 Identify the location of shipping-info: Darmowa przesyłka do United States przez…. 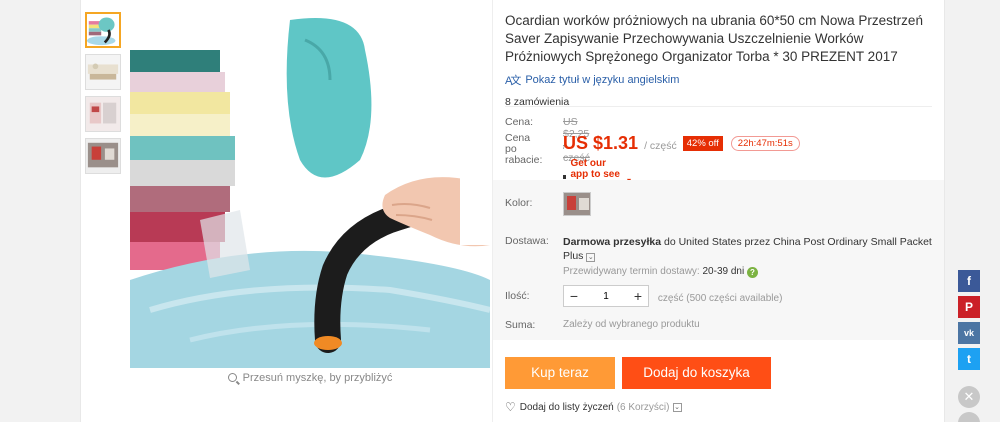
(753, 256).